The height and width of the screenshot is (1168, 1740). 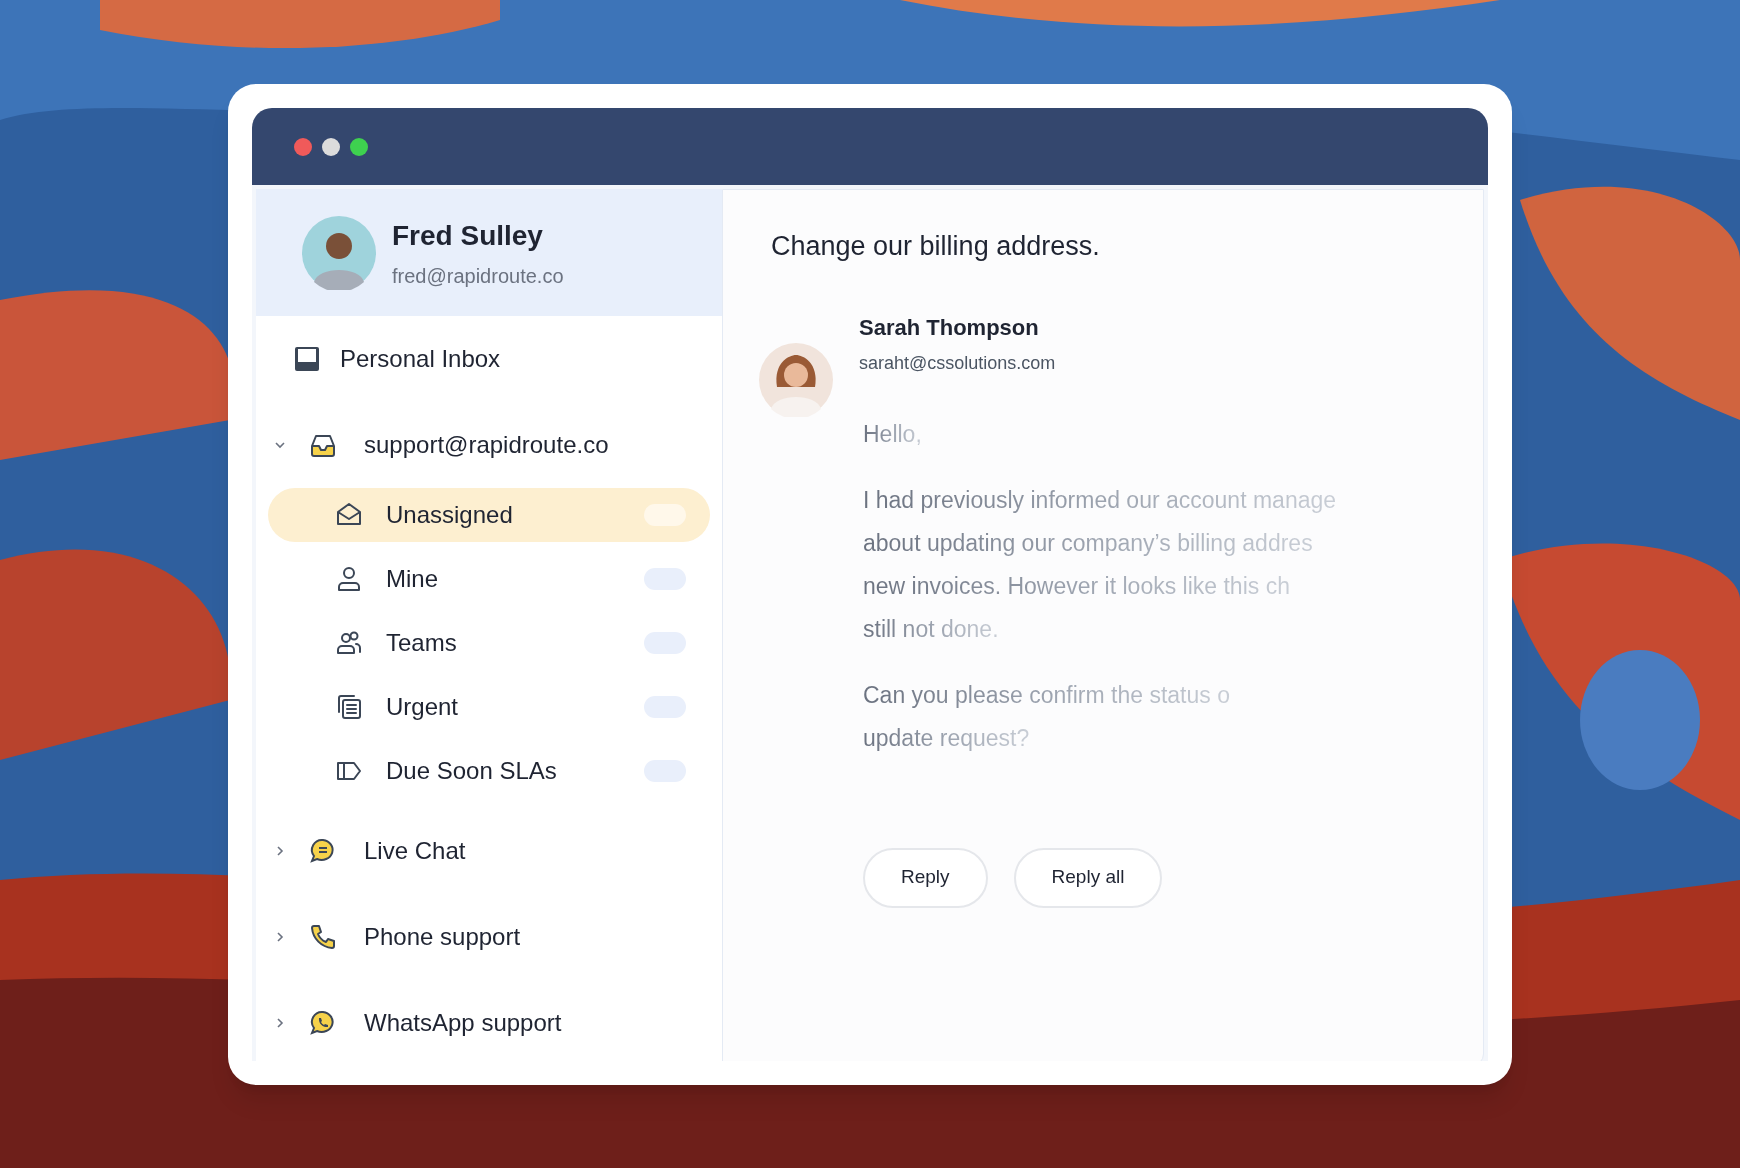 I want to click on nav-item: support@rapidroute.co, so click(x=489, y=445).